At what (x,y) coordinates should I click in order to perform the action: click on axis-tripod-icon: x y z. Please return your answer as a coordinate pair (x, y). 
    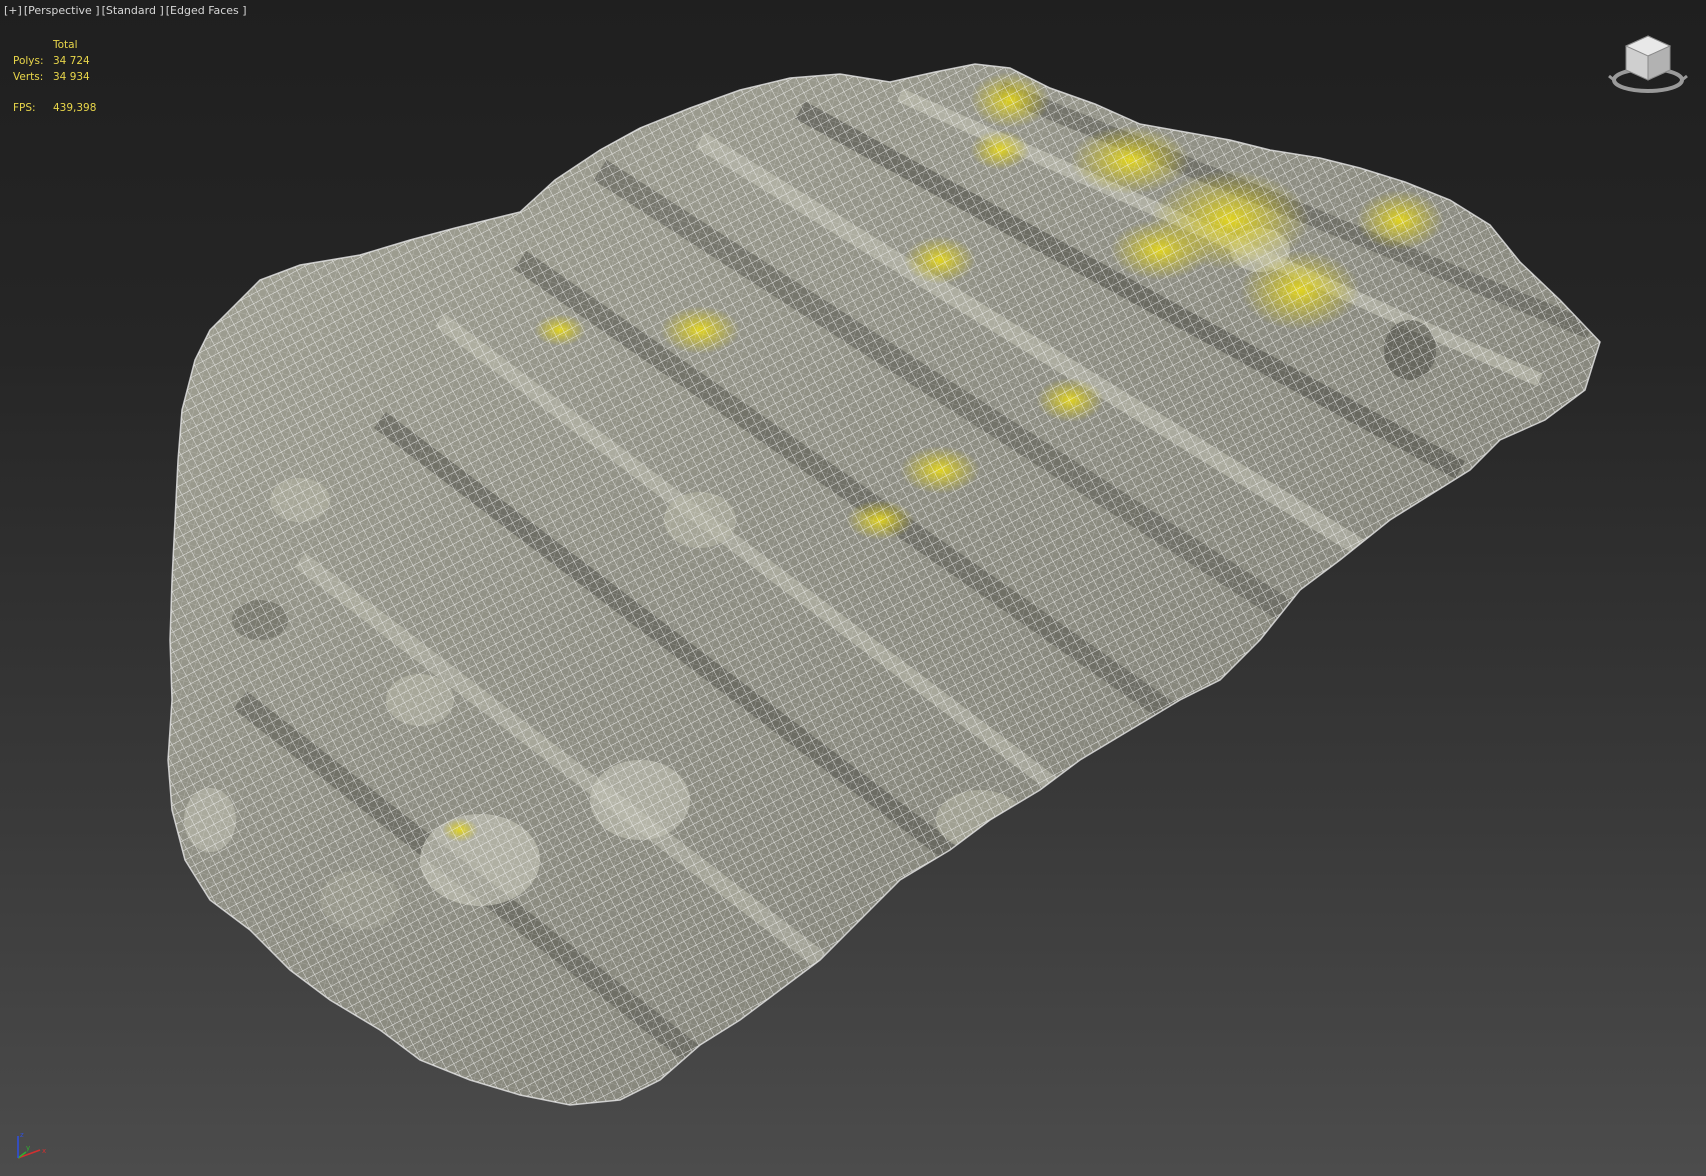
    Looking at the image, I should click on (31, 1145).